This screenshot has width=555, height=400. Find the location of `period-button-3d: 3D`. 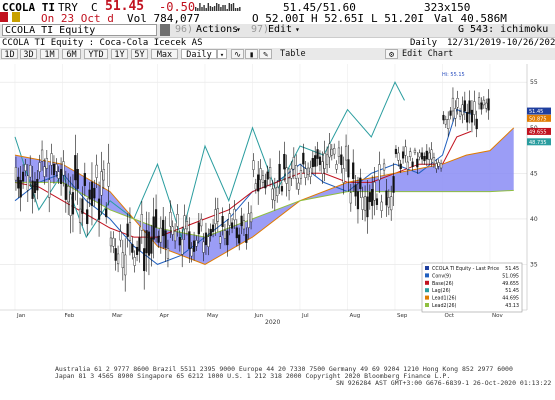

period-button-3d: 3D is located at coordinates (28, 54).